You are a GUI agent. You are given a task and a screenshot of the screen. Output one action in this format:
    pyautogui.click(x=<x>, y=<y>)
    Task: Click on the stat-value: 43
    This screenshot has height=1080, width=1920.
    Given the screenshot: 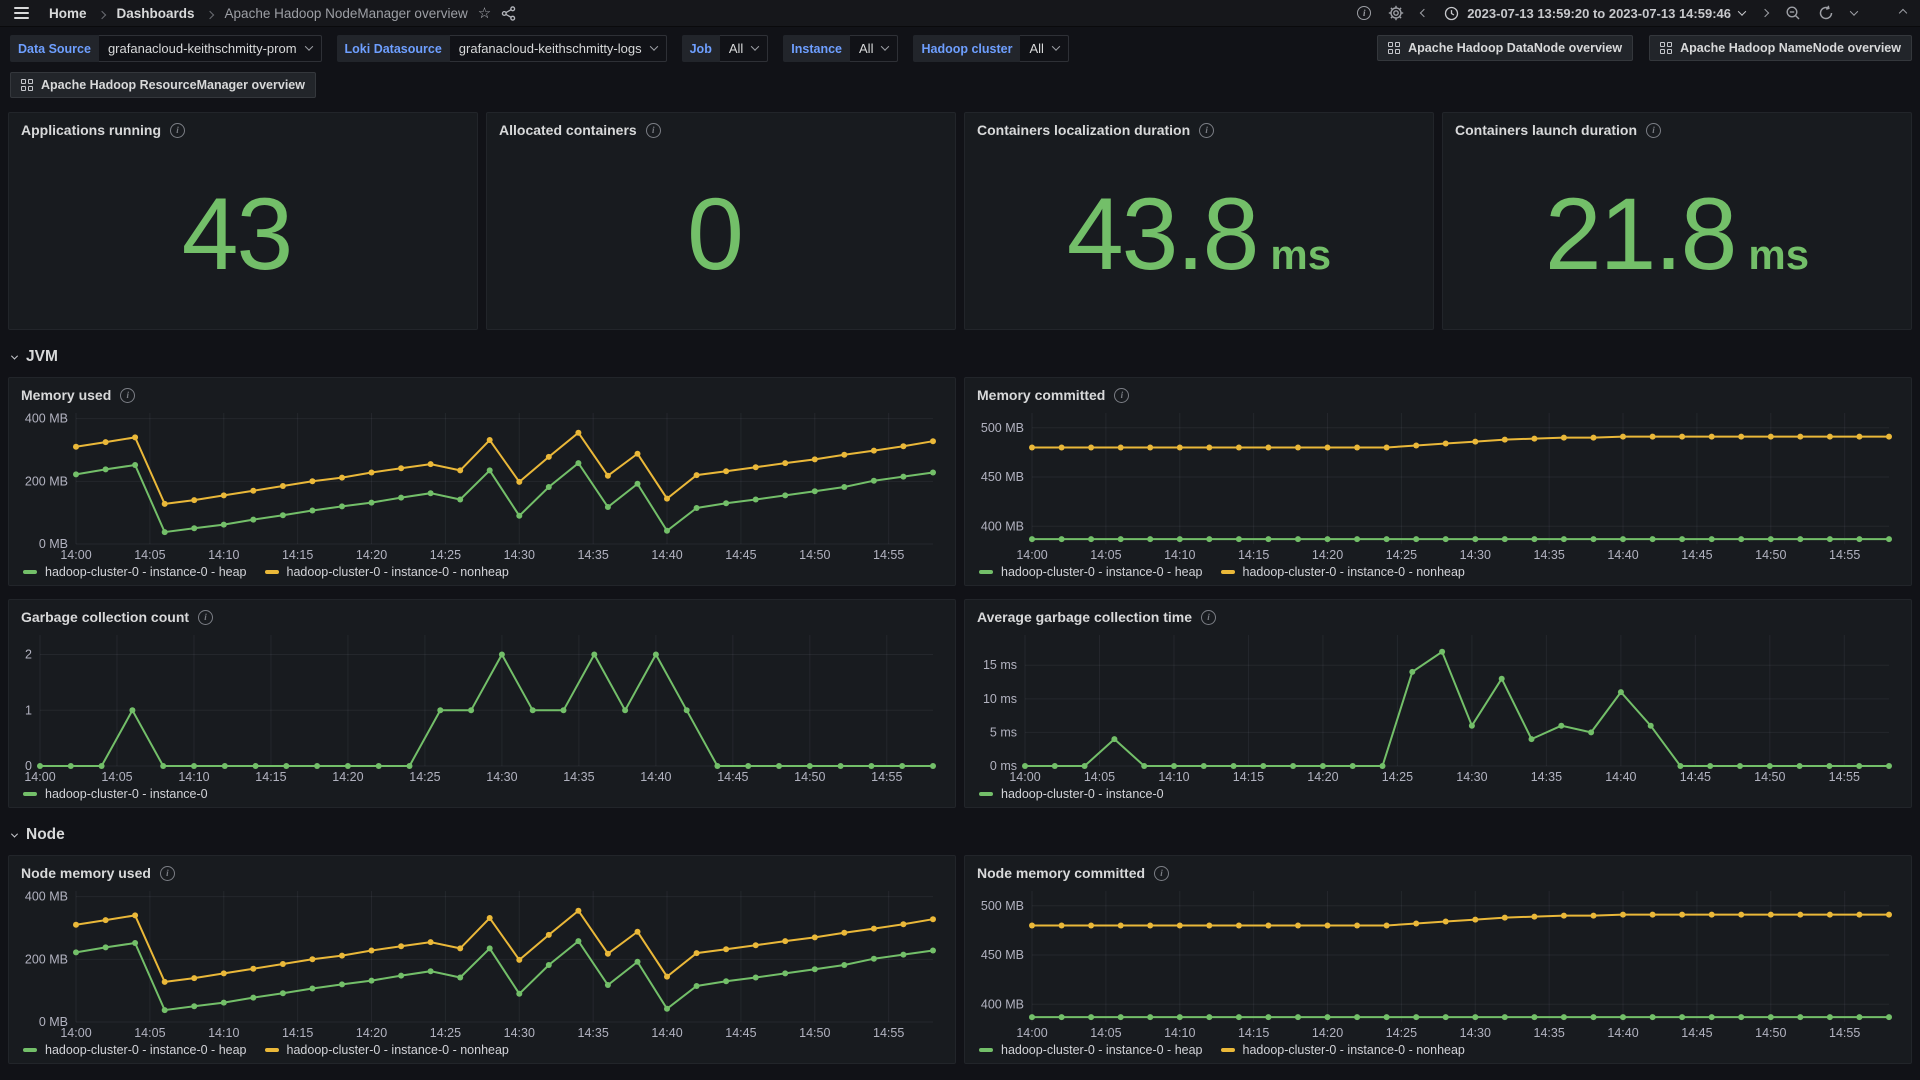 What is the action you would take?
    pyautogui.click(x=237, y=233)
    